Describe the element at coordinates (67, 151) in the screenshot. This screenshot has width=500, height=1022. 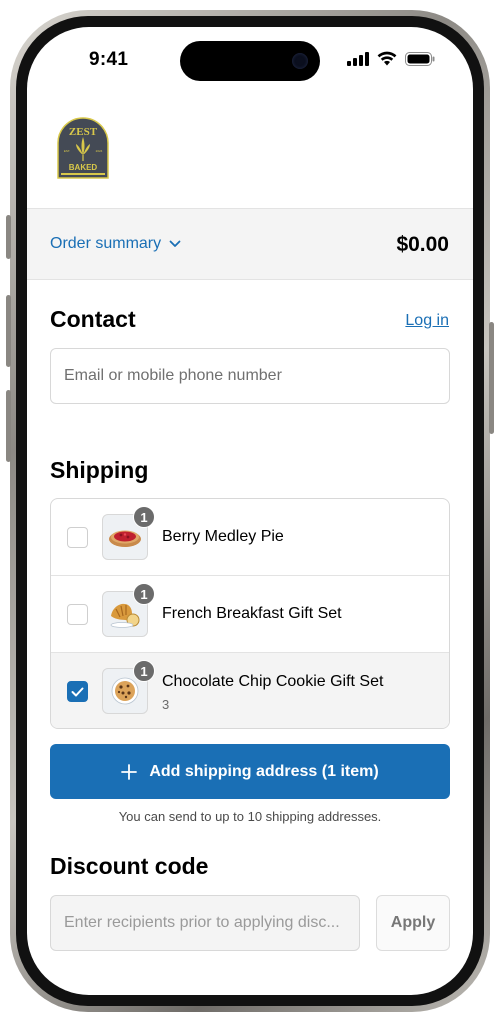
I see `logo-est-text: EST.` at that location.